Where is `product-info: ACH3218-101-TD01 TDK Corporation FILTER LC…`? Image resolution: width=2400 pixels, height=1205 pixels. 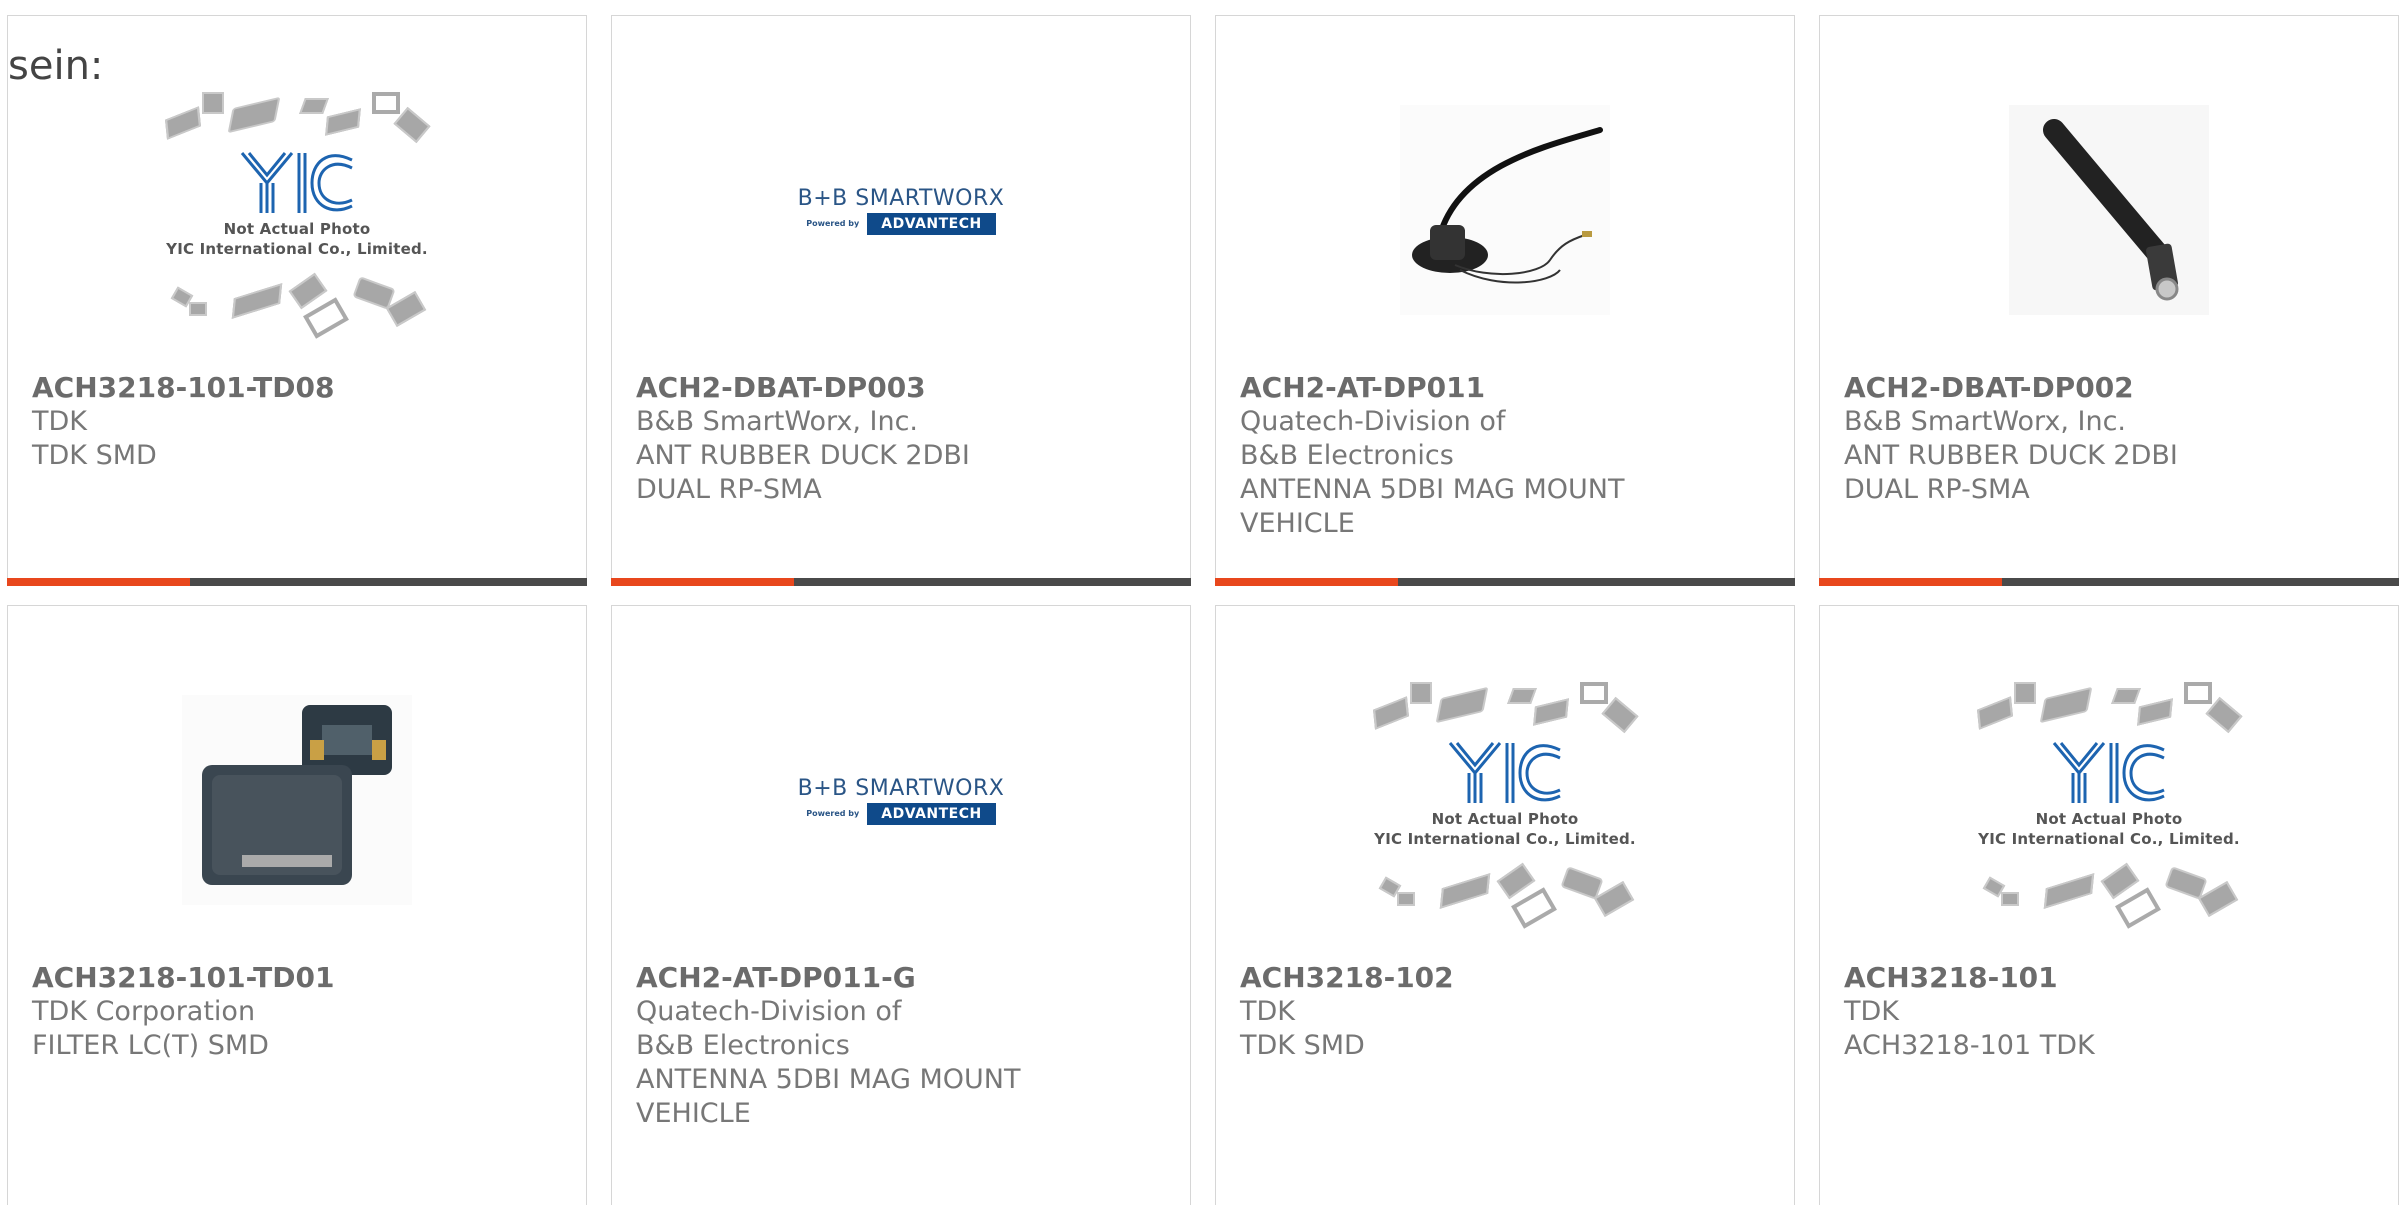
product-info: ACH3218-101-TD01 TDK Corporation FILTER LC… is located at coordinates (299, 1012).